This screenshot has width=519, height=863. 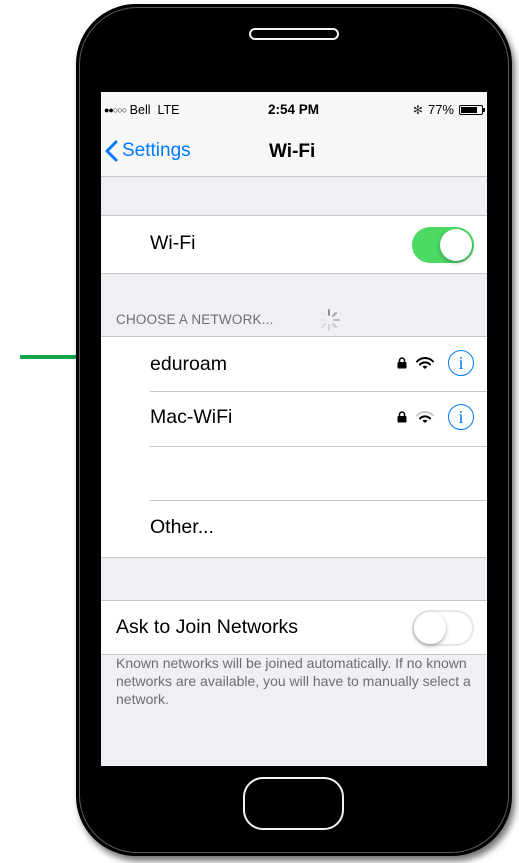 I want to click on loading-spinner-icon, so click(x=329, y=320).